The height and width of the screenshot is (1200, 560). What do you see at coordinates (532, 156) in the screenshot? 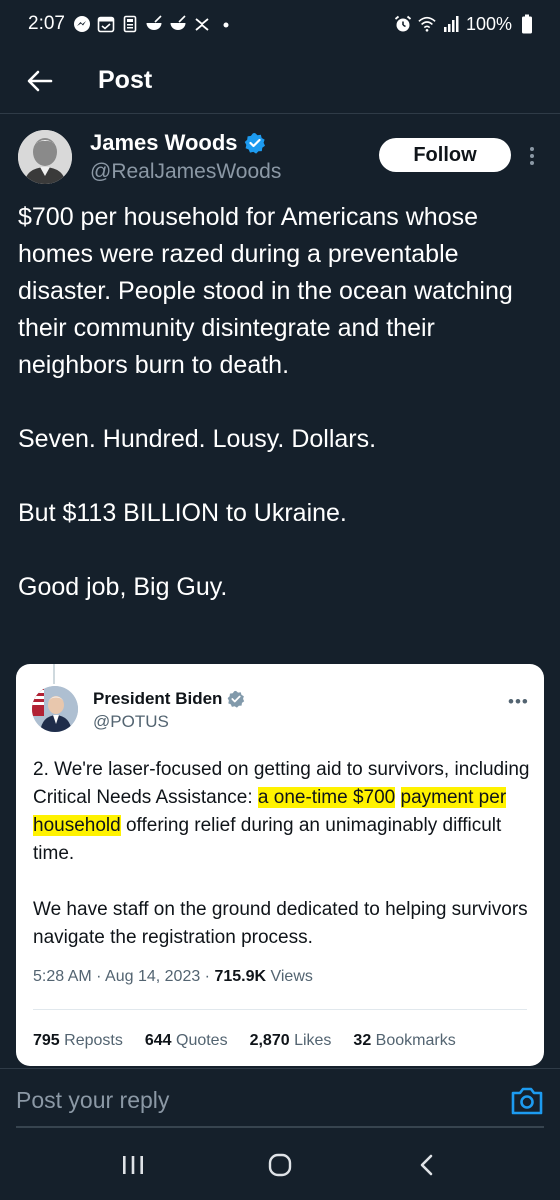
I see `more-options-icon` at bounding box center [532, 156].